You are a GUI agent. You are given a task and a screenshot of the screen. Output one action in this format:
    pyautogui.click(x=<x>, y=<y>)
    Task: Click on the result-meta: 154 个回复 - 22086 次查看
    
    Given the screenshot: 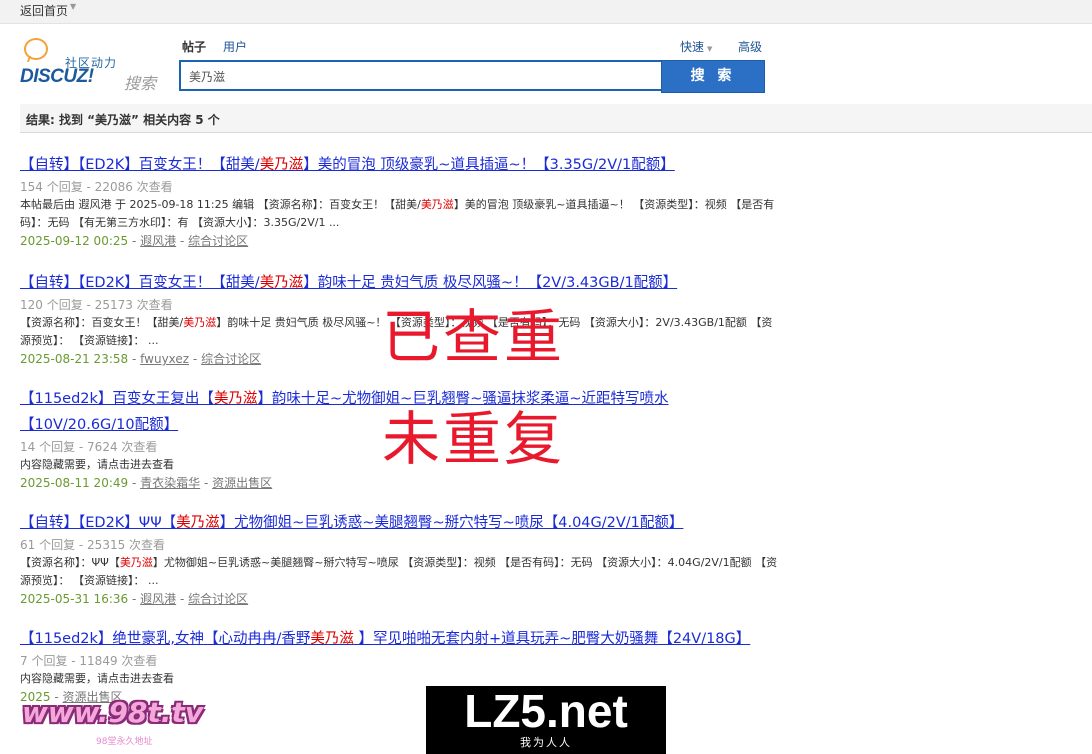 What is the action you would take?
    pyautogui.click(x=96, y=187)
    